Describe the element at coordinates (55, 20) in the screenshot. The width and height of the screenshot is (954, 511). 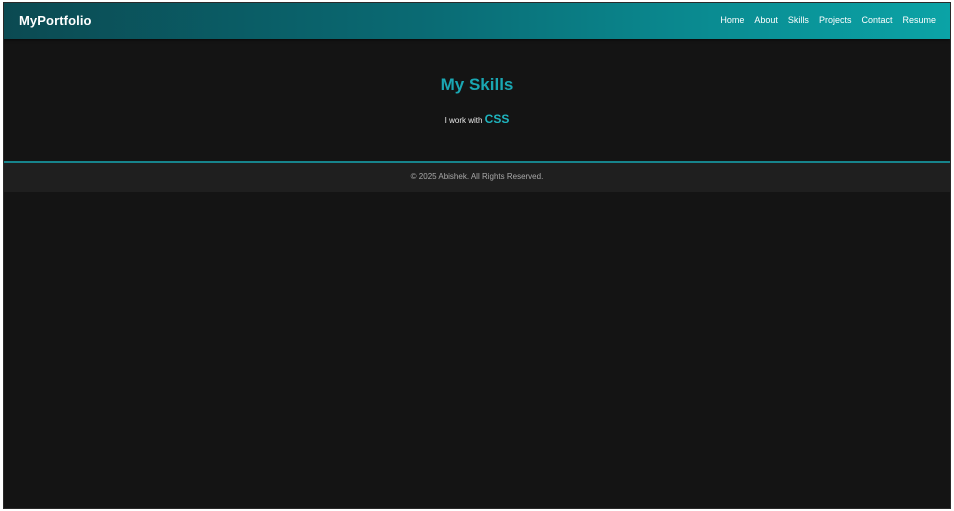
I see `site-brand: MyPortfolio` at that location.